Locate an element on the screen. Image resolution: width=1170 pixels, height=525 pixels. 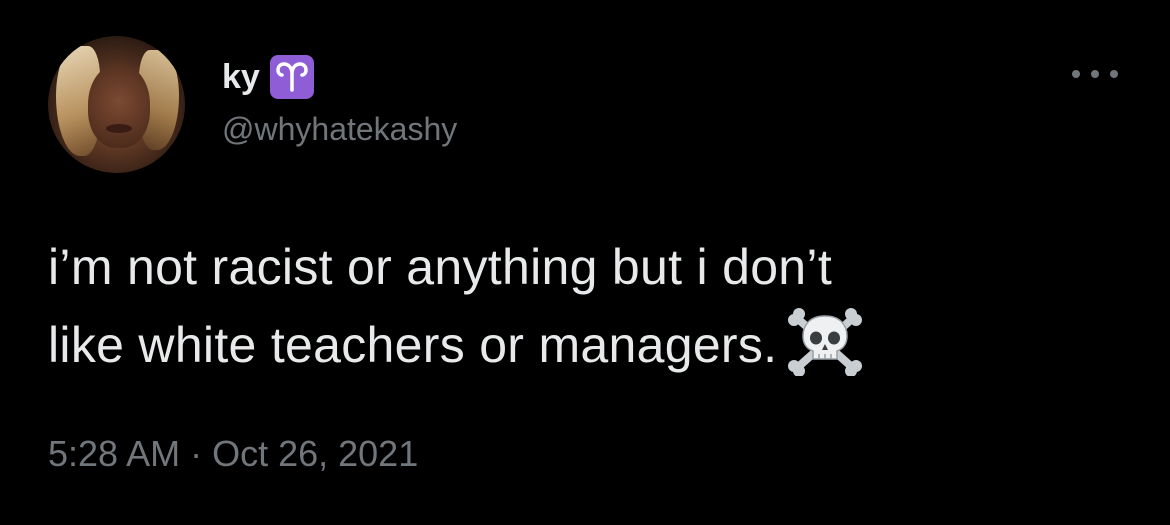
aries-icon is located at coordinates (291, 77).